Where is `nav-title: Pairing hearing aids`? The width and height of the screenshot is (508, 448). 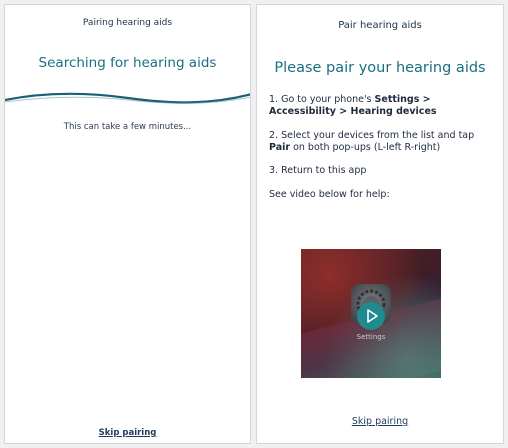 nav-title: Pairing hearing aids is located at coordinates (127, 23).